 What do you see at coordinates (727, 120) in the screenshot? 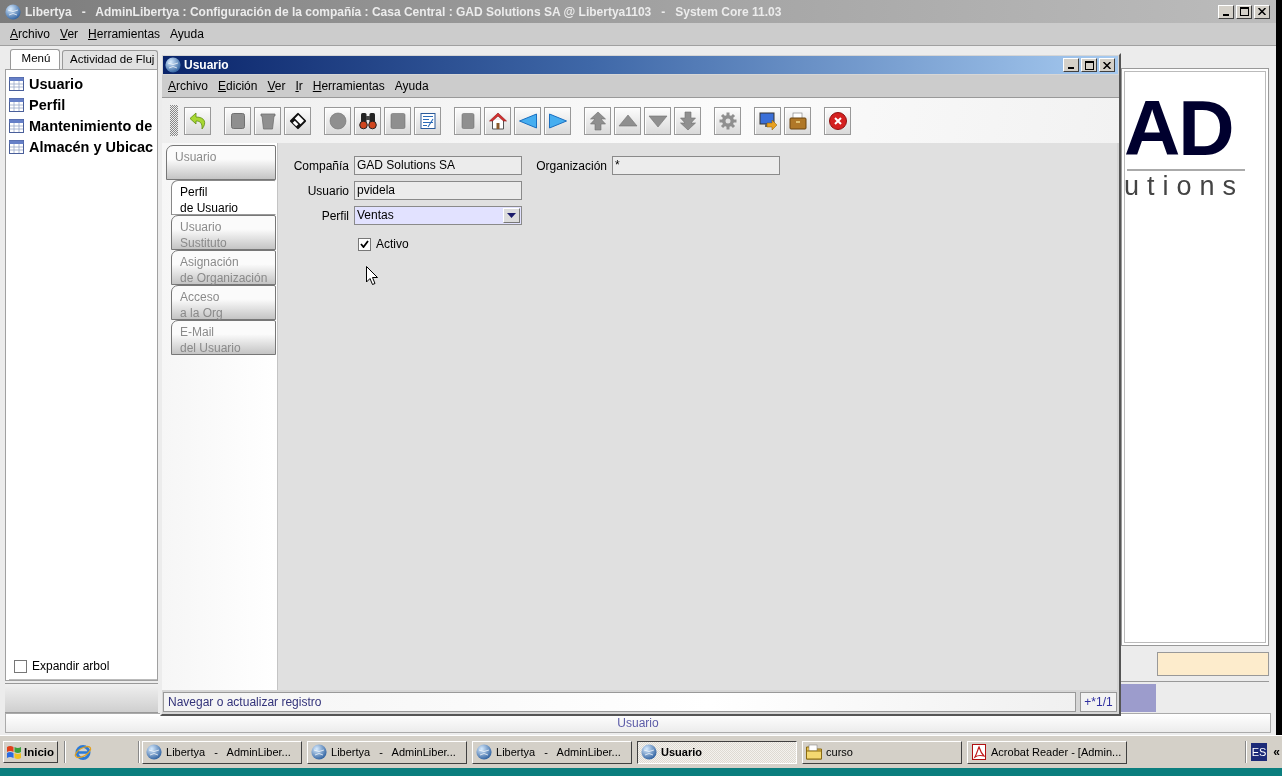
I see `gear-icon` at bounding box center [727, 120].